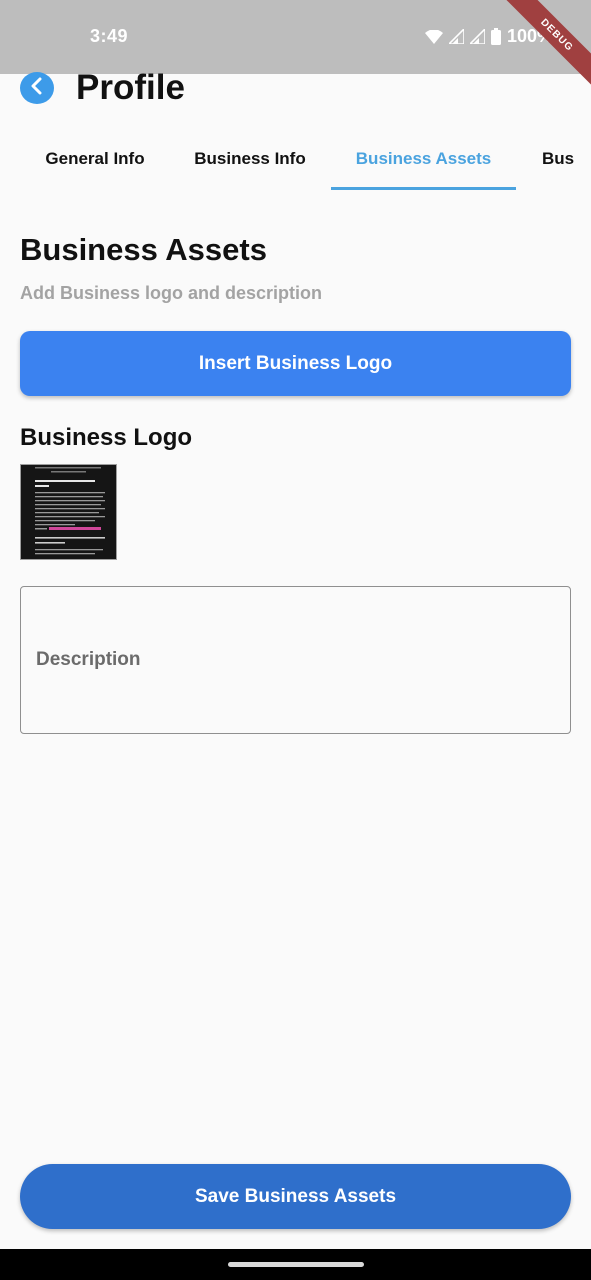 The height and width of the screenshot is (1280, 591). Describe the element at coordinates (109, 36) in the screenshot. I see `status-time: 3:49` at that location.